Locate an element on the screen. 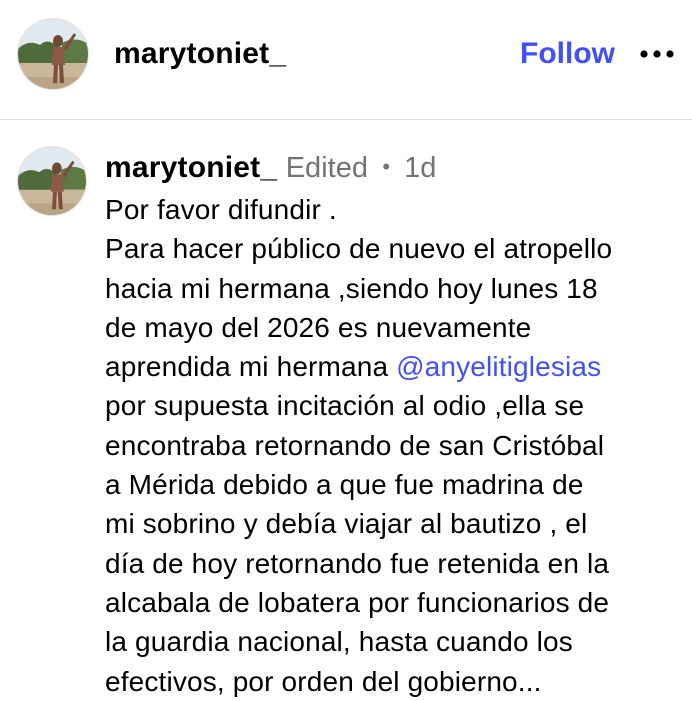  comment-line: alcabala de lobatera por funcionarios de is located at coordinates (357, 602).